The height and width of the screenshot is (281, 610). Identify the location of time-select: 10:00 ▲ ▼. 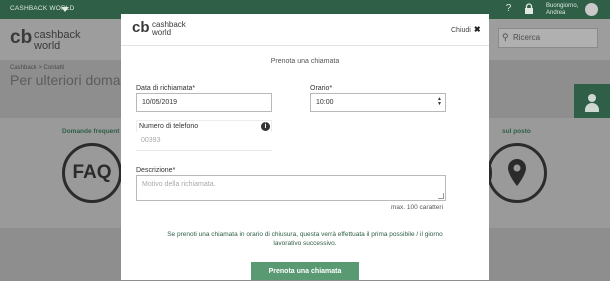
(378, 102).